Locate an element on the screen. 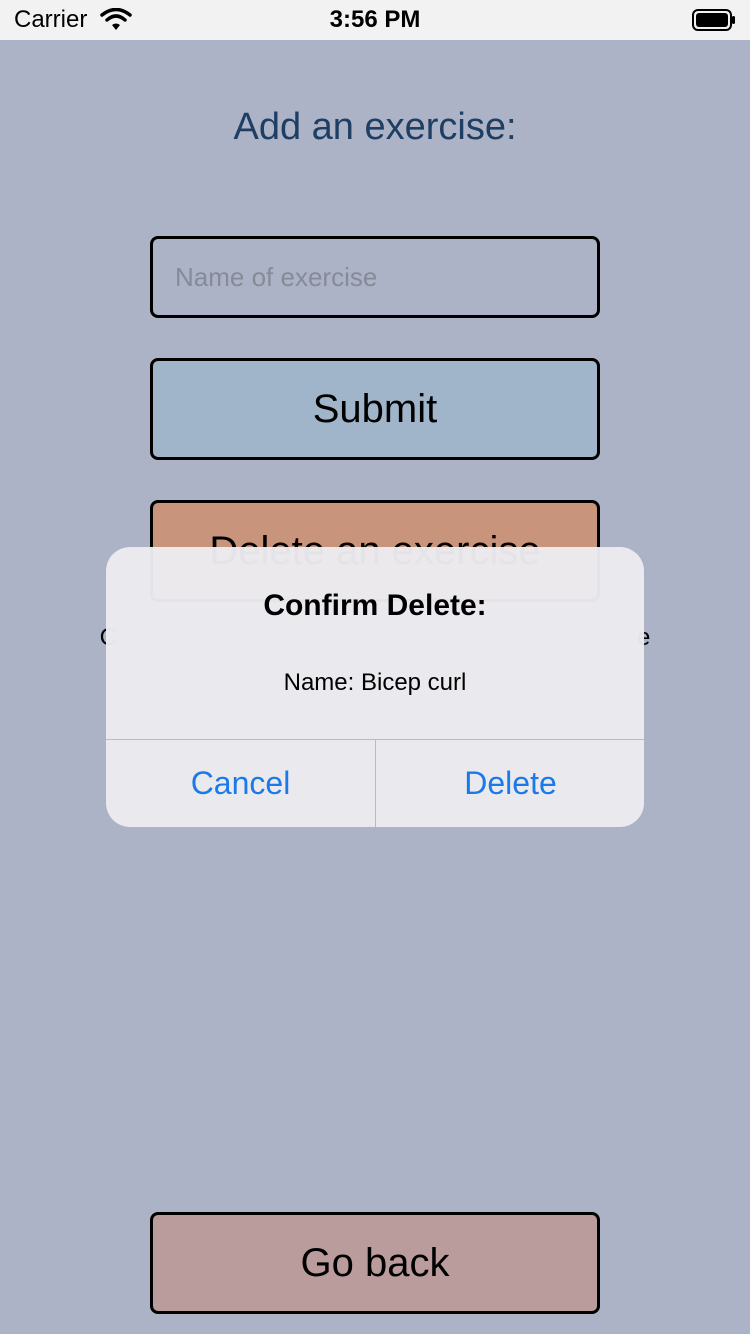 Image resolution: width=750 pixels, height=1334 pixels. submit-button: Submit is located at coordinates (375, 409).